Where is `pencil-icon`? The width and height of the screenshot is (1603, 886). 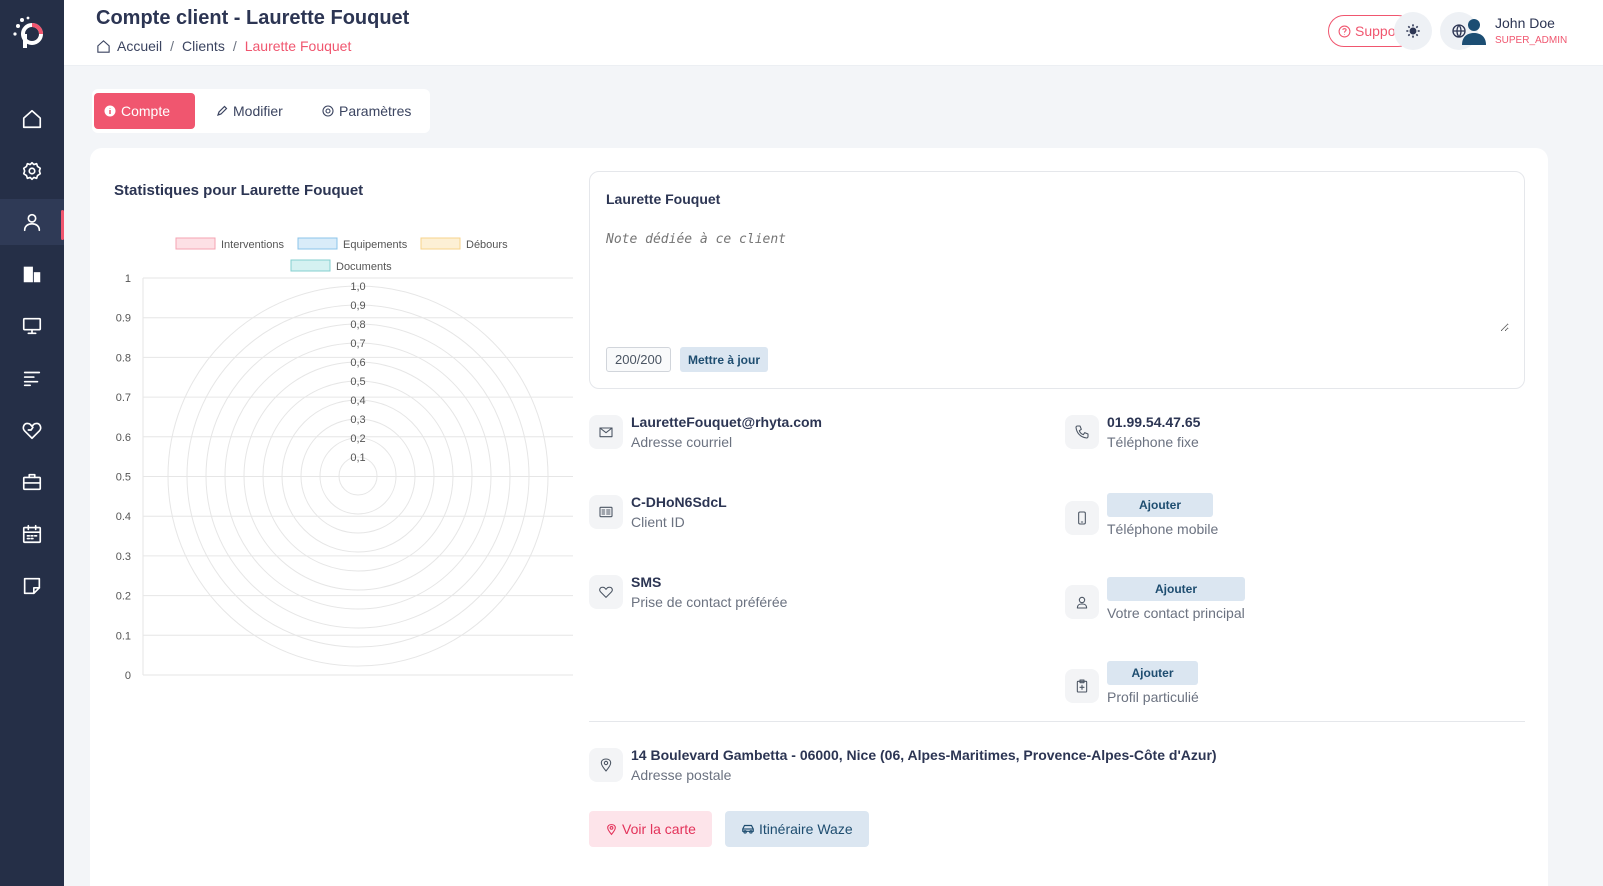
pencil-icon is located at coordinates (222, 110).